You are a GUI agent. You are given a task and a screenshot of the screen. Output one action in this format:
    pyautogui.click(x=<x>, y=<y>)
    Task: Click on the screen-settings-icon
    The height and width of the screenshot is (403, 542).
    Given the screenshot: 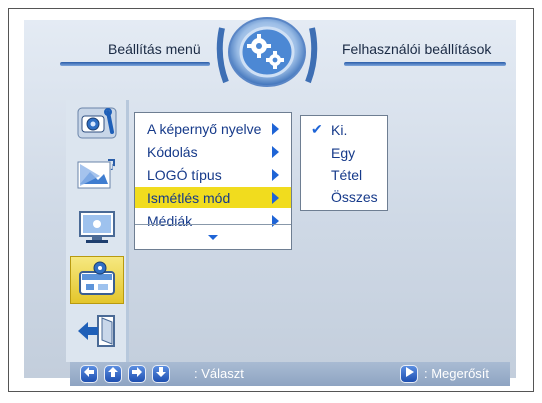 What is the action you would take?
    pyautogui.click(x=97, y=228)
    